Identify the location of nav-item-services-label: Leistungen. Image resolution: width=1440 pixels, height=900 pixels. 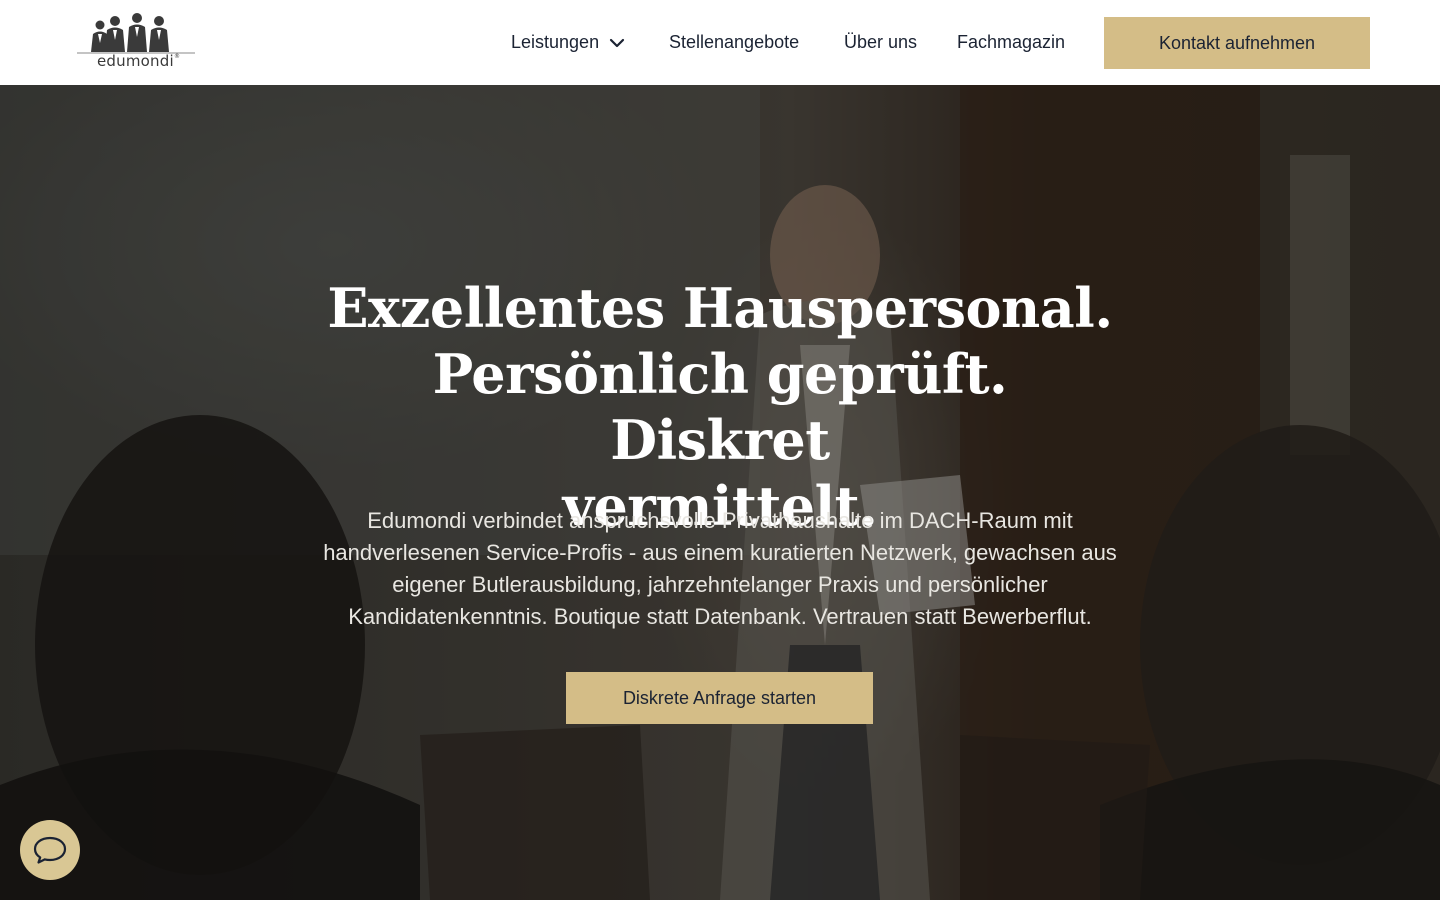
(555, 42).